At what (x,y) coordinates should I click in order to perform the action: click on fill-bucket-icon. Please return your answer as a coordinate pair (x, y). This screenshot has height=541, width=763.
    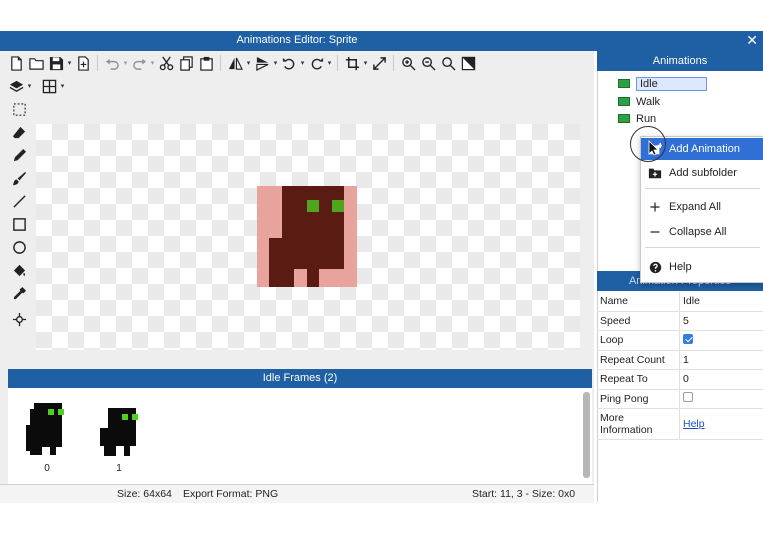
    Looking at the image, I should click on (19, 270).